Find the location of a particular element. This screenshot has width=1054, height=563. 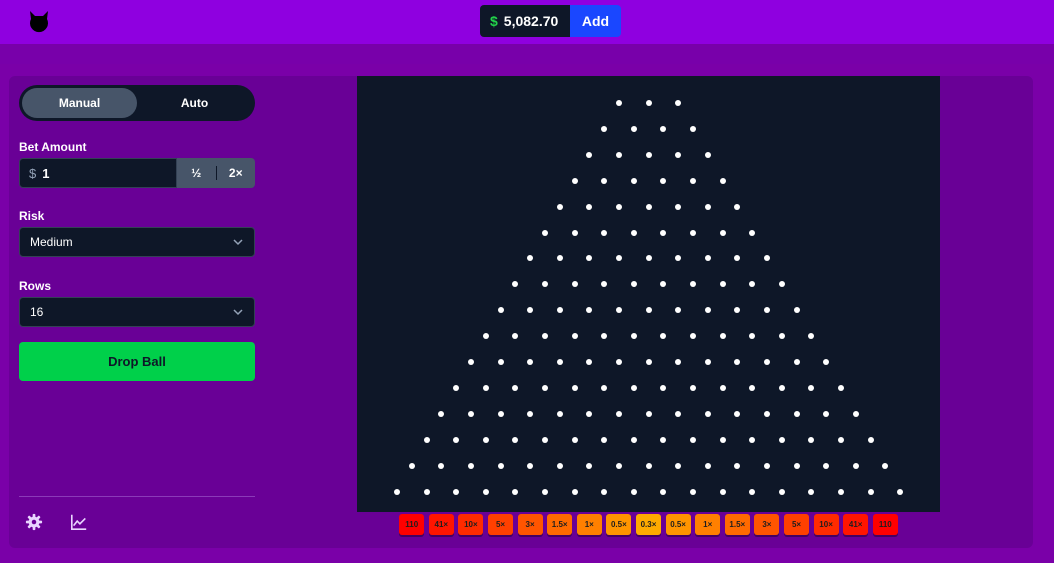

devil-head-icon is located at coordinates (39, 21).